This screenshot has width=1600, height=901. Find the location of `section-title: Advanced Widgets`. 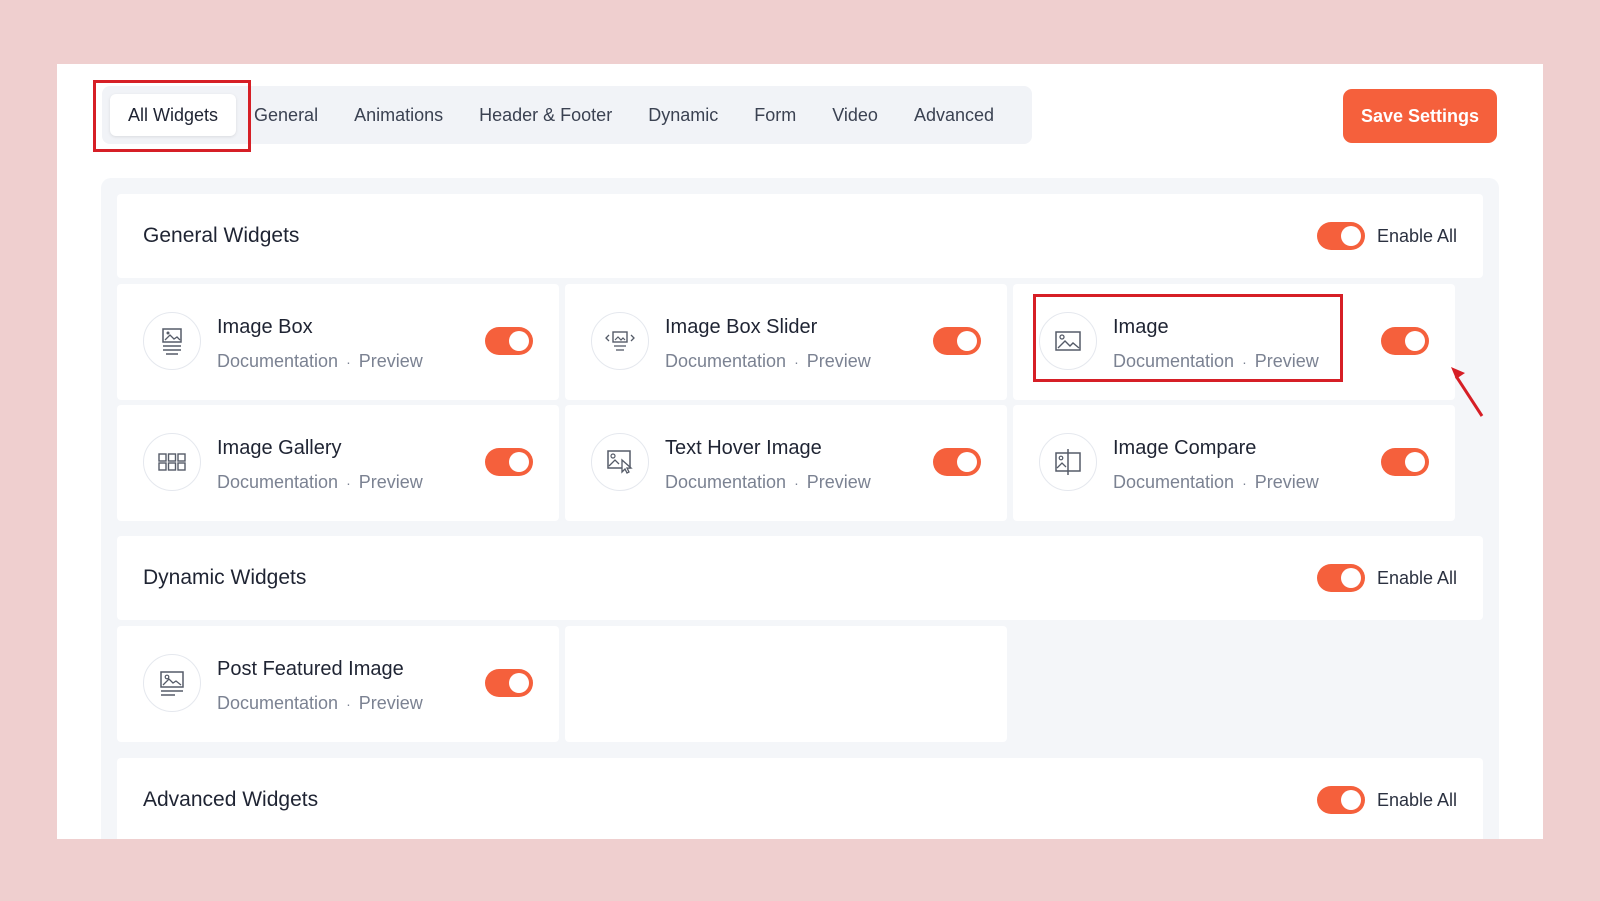

section-title: Advanced Widgets is located at coordinates (230, 800).